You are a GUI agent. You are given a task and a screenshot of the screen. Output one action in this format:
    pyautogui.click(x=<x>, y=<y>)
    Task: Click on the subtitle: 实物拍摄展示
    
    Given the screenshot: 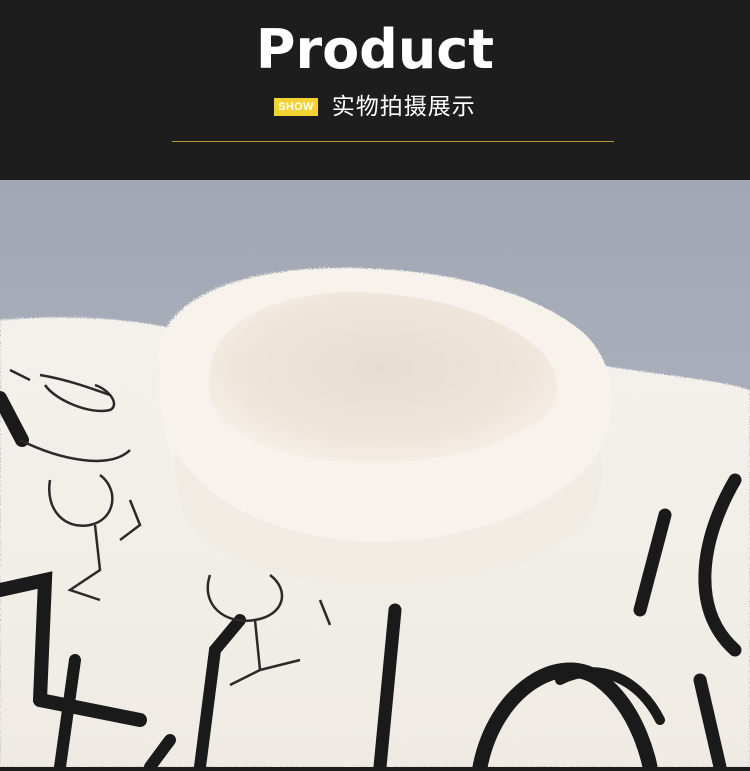 What is the action you would take?
    pyautogui.click(x=403, y=107)
    